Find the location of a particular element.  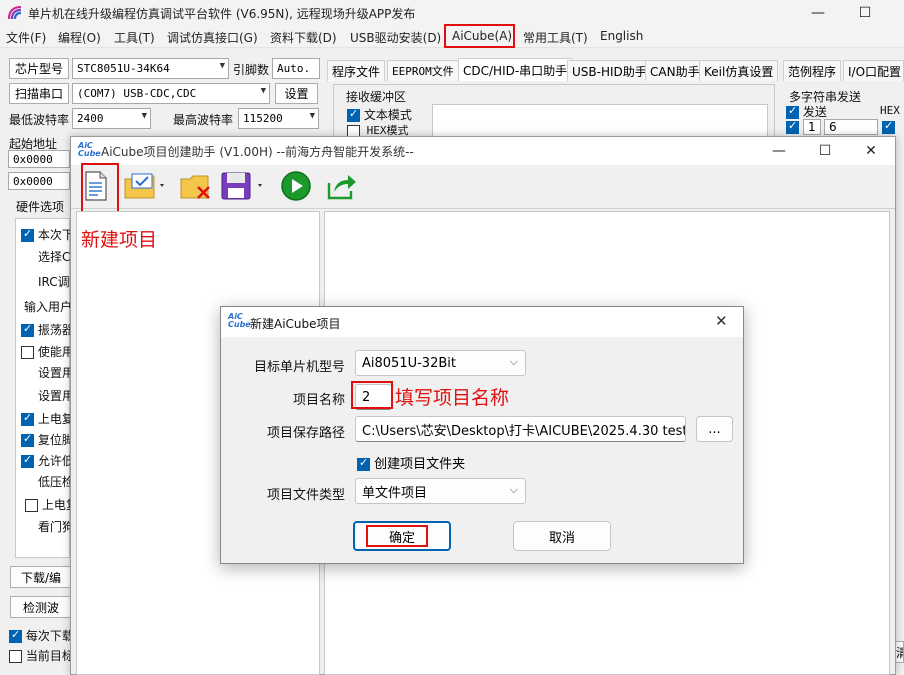

menu-usb-driver: USB驱动安装(D) is located at coordinates (395, 37).